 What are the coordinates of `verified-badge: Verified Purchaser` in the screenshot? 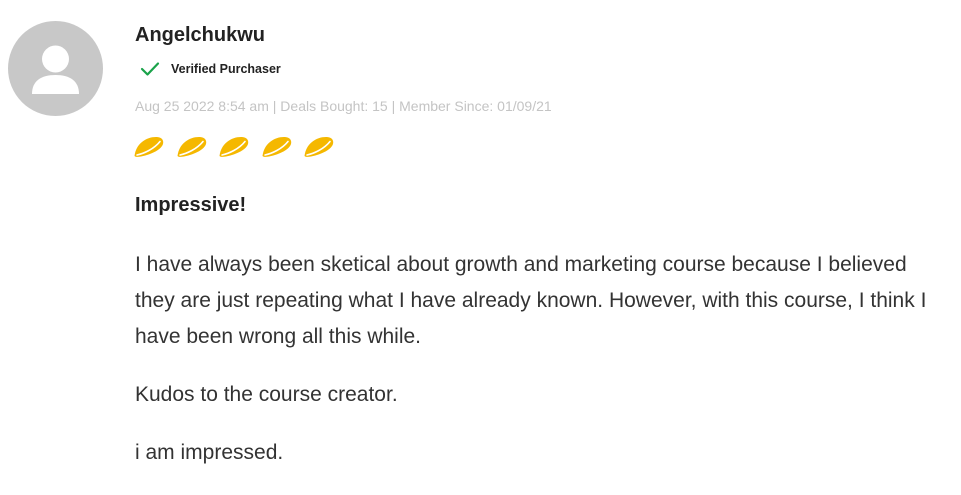 It's located at (210, 69).